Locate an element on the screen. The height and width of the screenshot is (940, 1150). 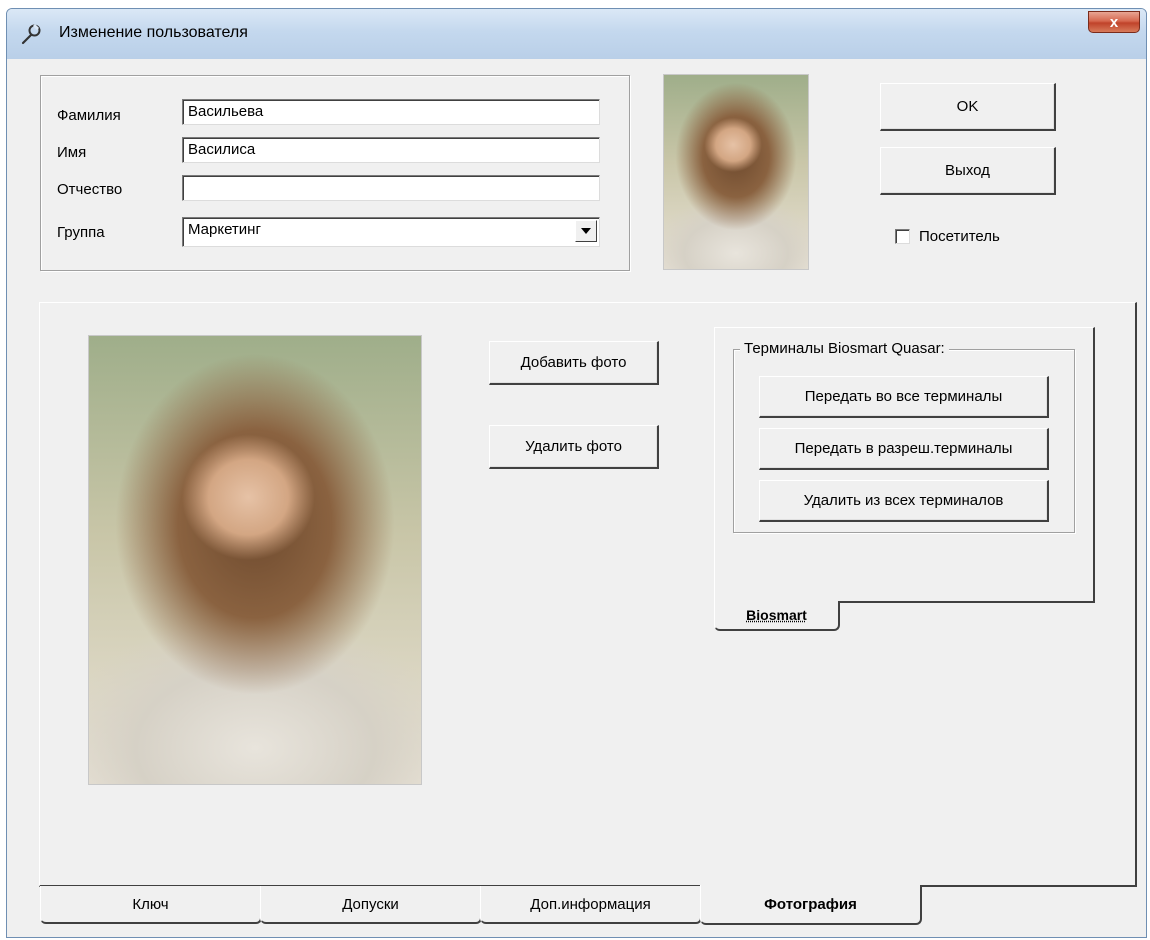
tab-access: Допуски is located at coordinates (371, 905).